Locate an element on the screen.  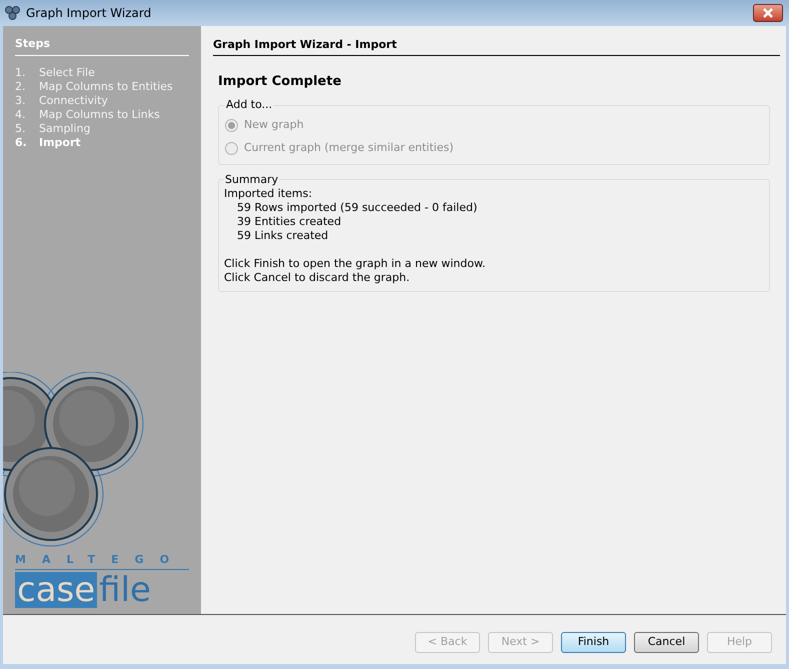
panel-title: Graph Import Wizard - Import is located at coordinates (496, 46).